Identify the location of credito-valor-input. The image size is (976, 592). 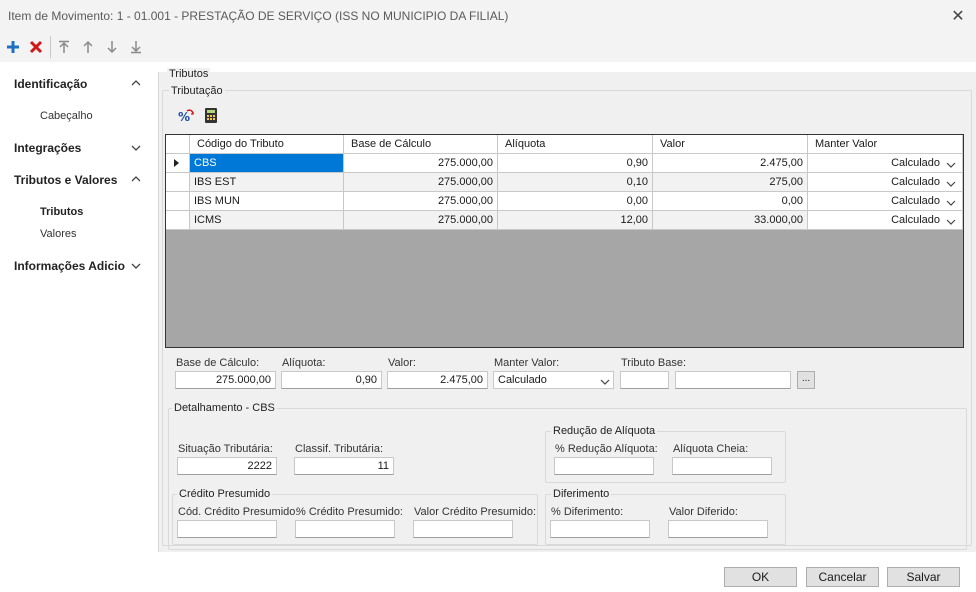
(463, 529).